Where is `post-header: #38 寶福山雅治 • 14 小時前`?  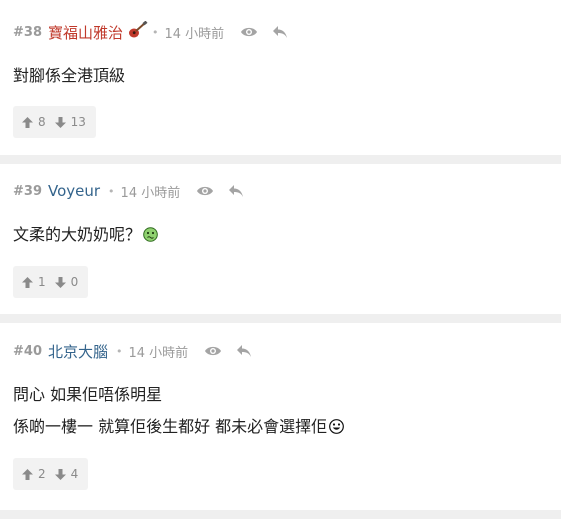 post-header: #38 寶福山雅治 • 14 小時前 is located at coordinates (157, 31).